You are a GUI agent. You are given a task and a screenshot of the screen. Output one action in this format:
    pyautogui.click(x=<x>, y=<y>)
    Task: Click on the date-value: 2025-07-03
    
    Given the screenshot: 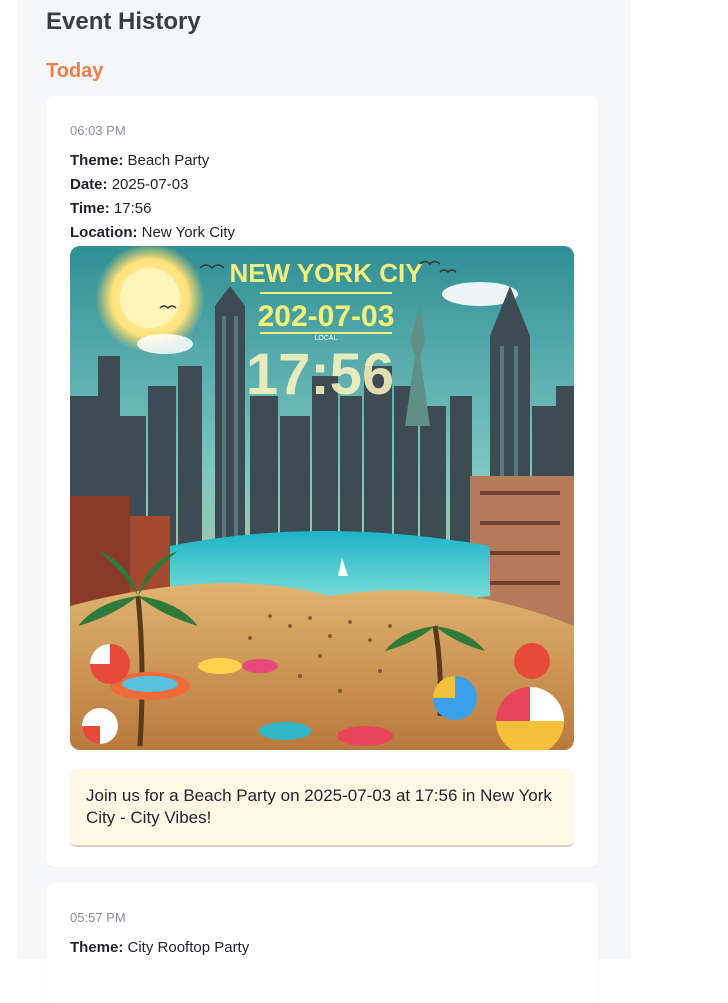 What is the action you would take?
    pyautogui.click(x=150, y=184)
    